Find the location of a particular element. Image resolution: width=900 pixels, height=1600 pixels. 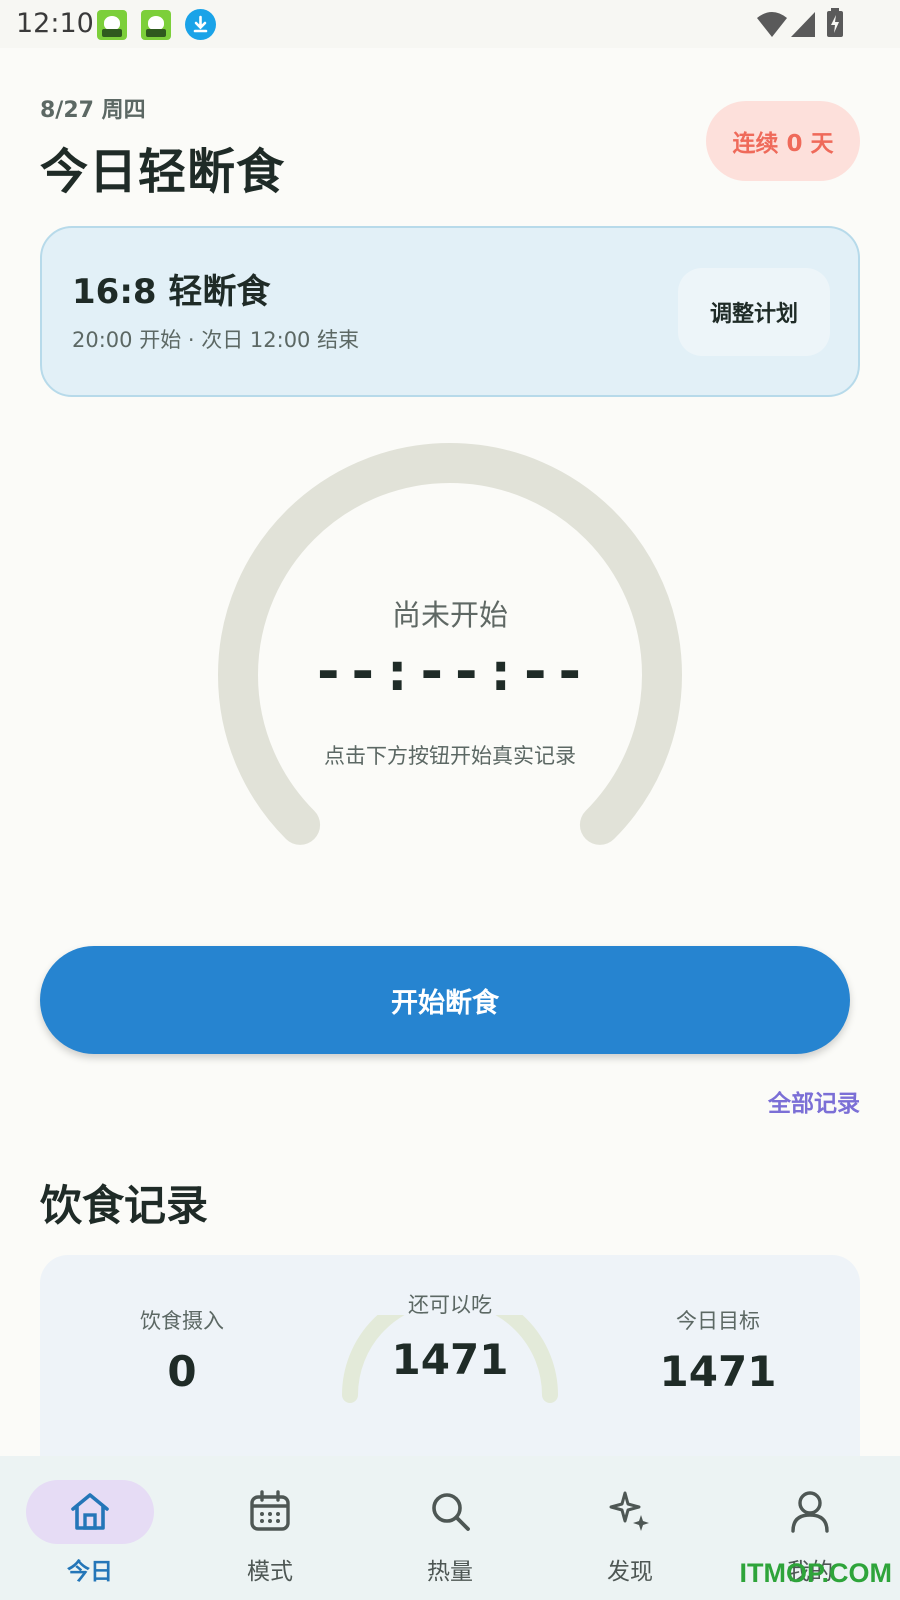

intake-value: 0 is located at coordinates (182, 1371).